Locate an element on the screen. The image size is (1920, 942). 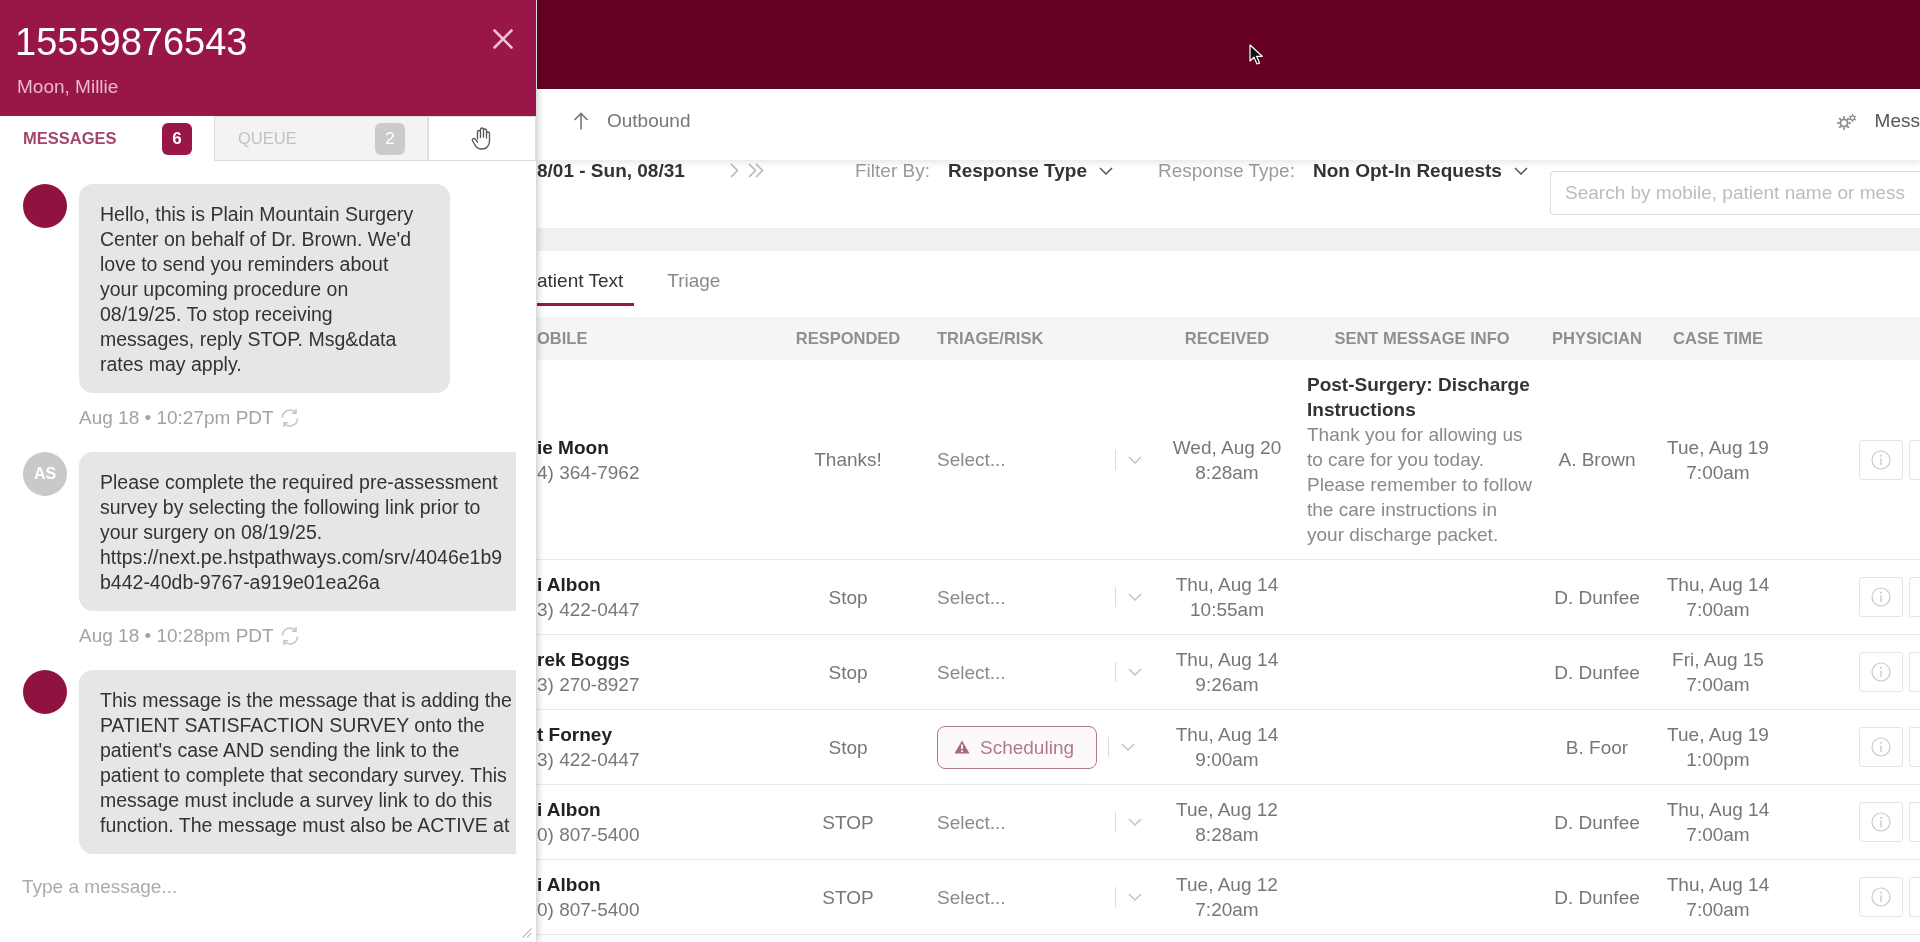
chevron-right-icon is located at coordinates (734, 170).